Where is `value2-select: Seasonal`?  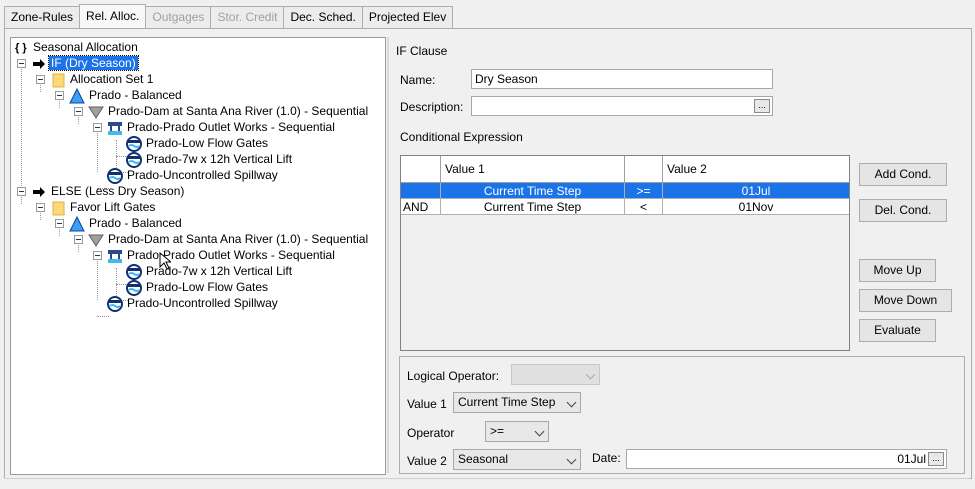
value2-select: Seasonal is located at coordinates (517, 459).